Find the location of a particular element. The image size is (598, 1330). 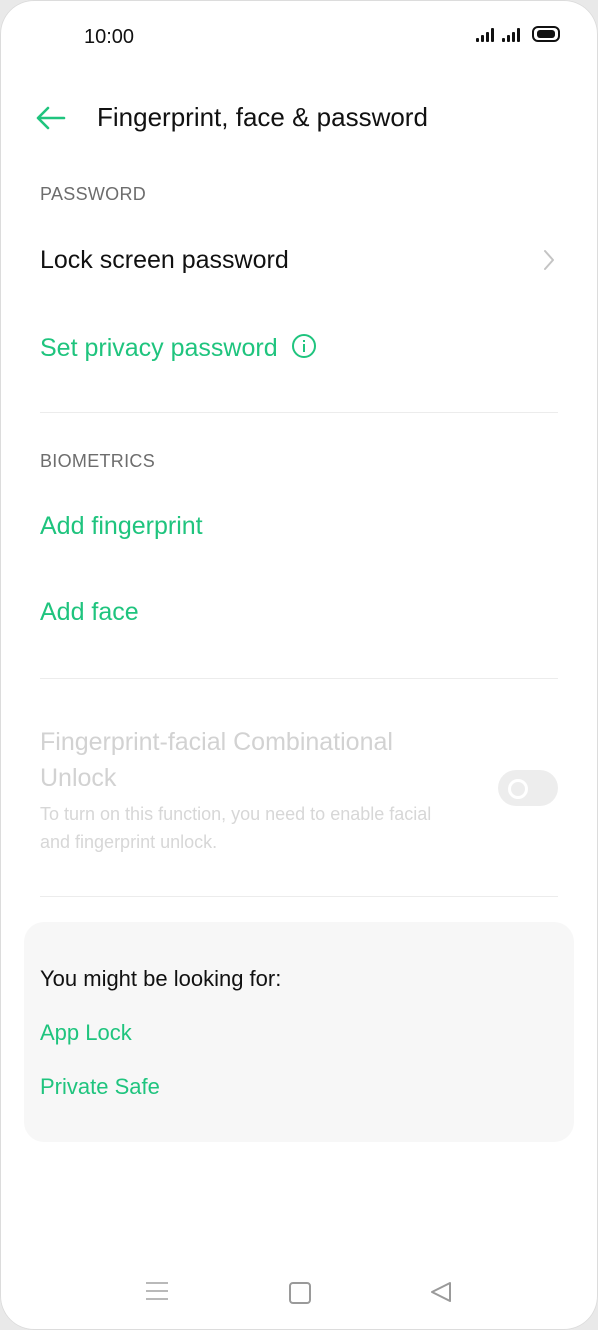

menu-icon is located at coordinates (157, 1292).